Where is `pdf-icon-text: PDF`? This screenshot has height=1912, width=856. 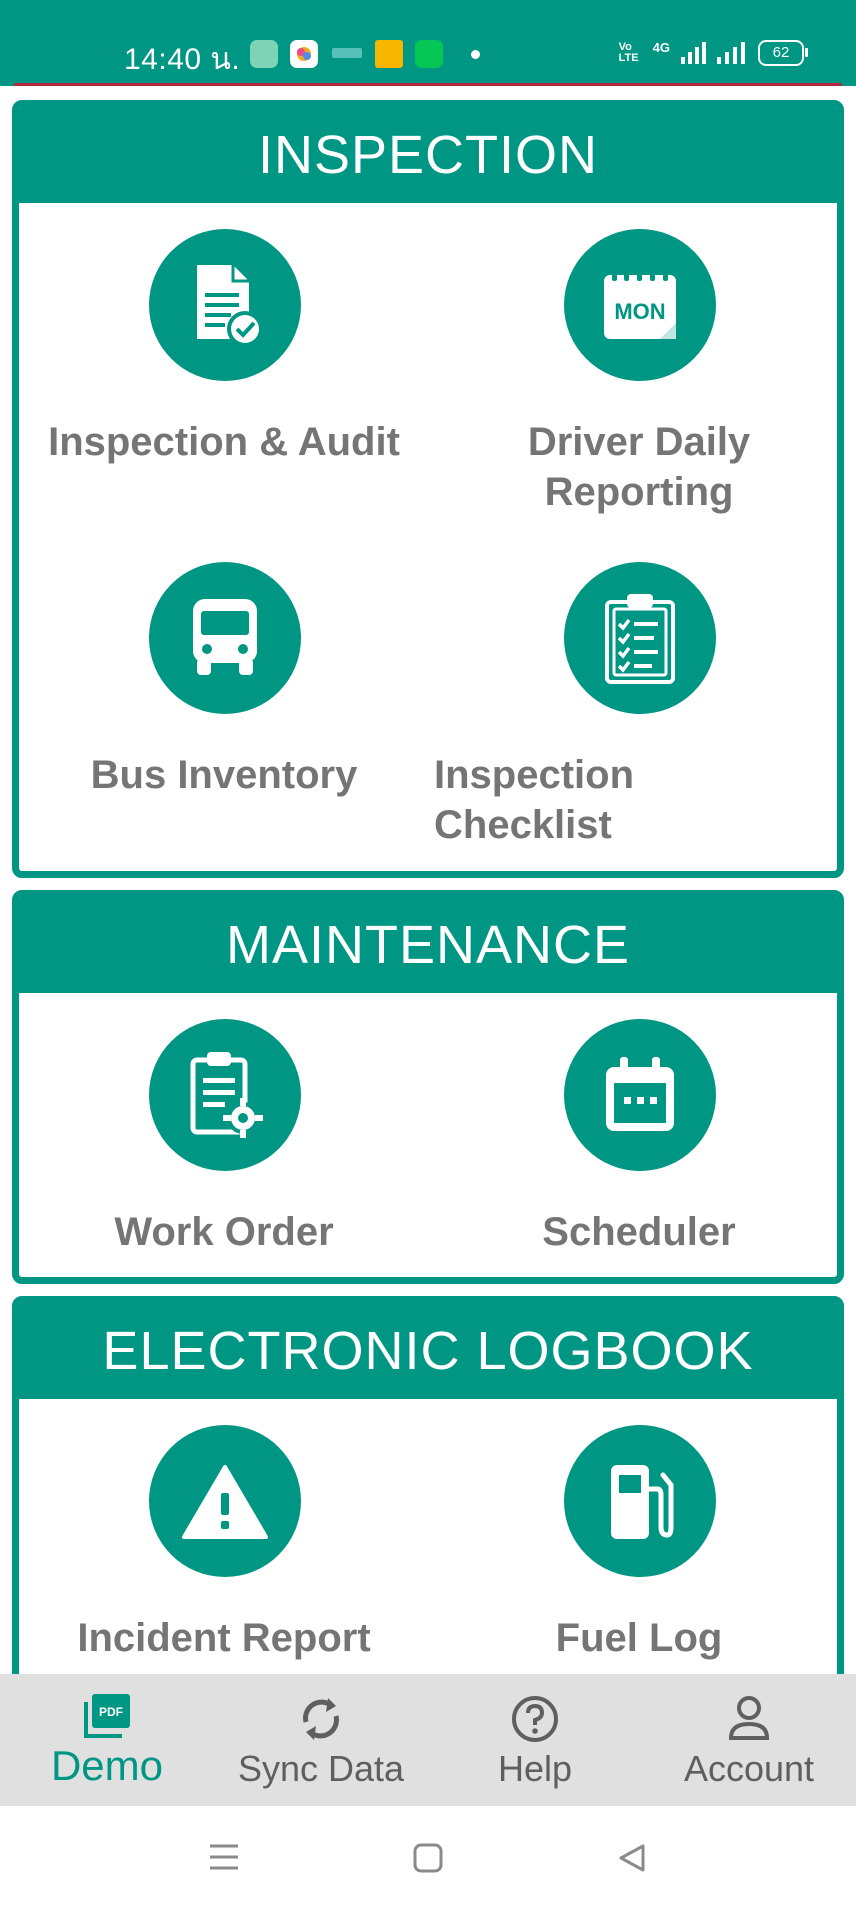
pdf-icon-text: PDF is located at coordinates (111, 1712).